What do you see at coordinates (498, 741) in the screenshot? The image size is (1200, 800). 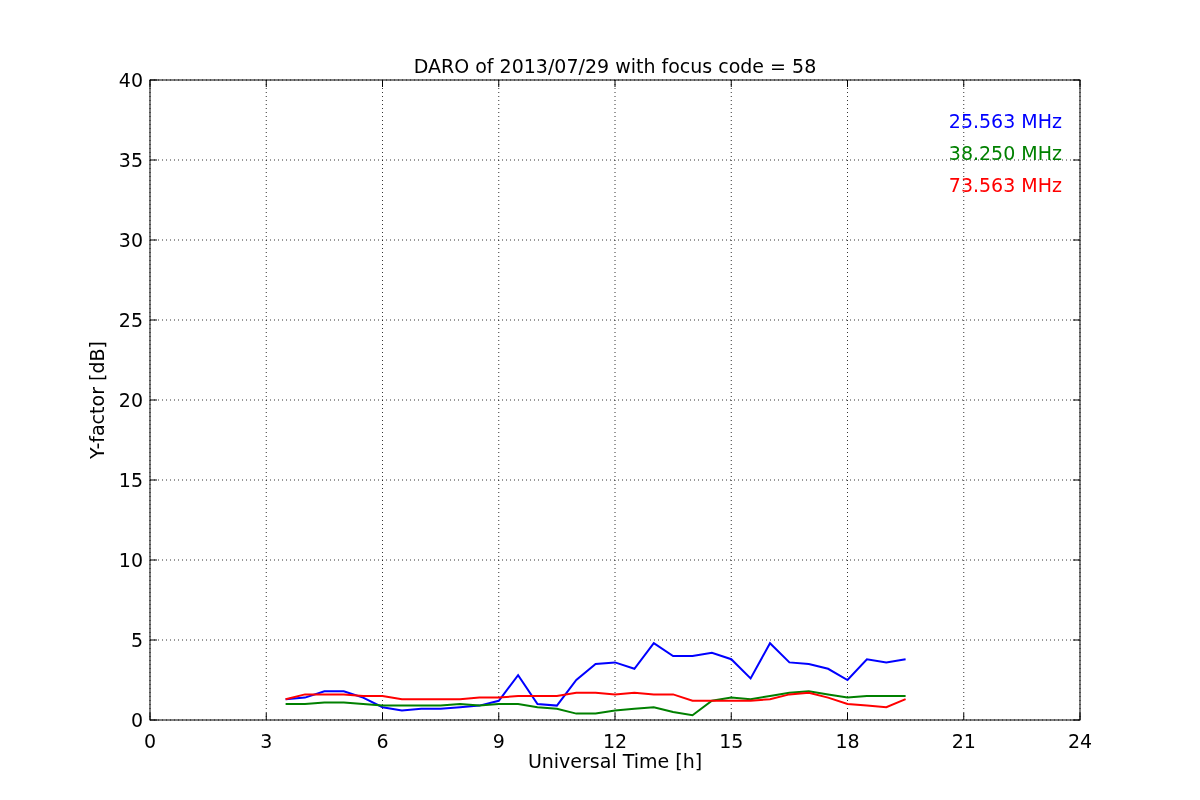 I see `x-tick-label: 9` at bounding box center [498, 741].